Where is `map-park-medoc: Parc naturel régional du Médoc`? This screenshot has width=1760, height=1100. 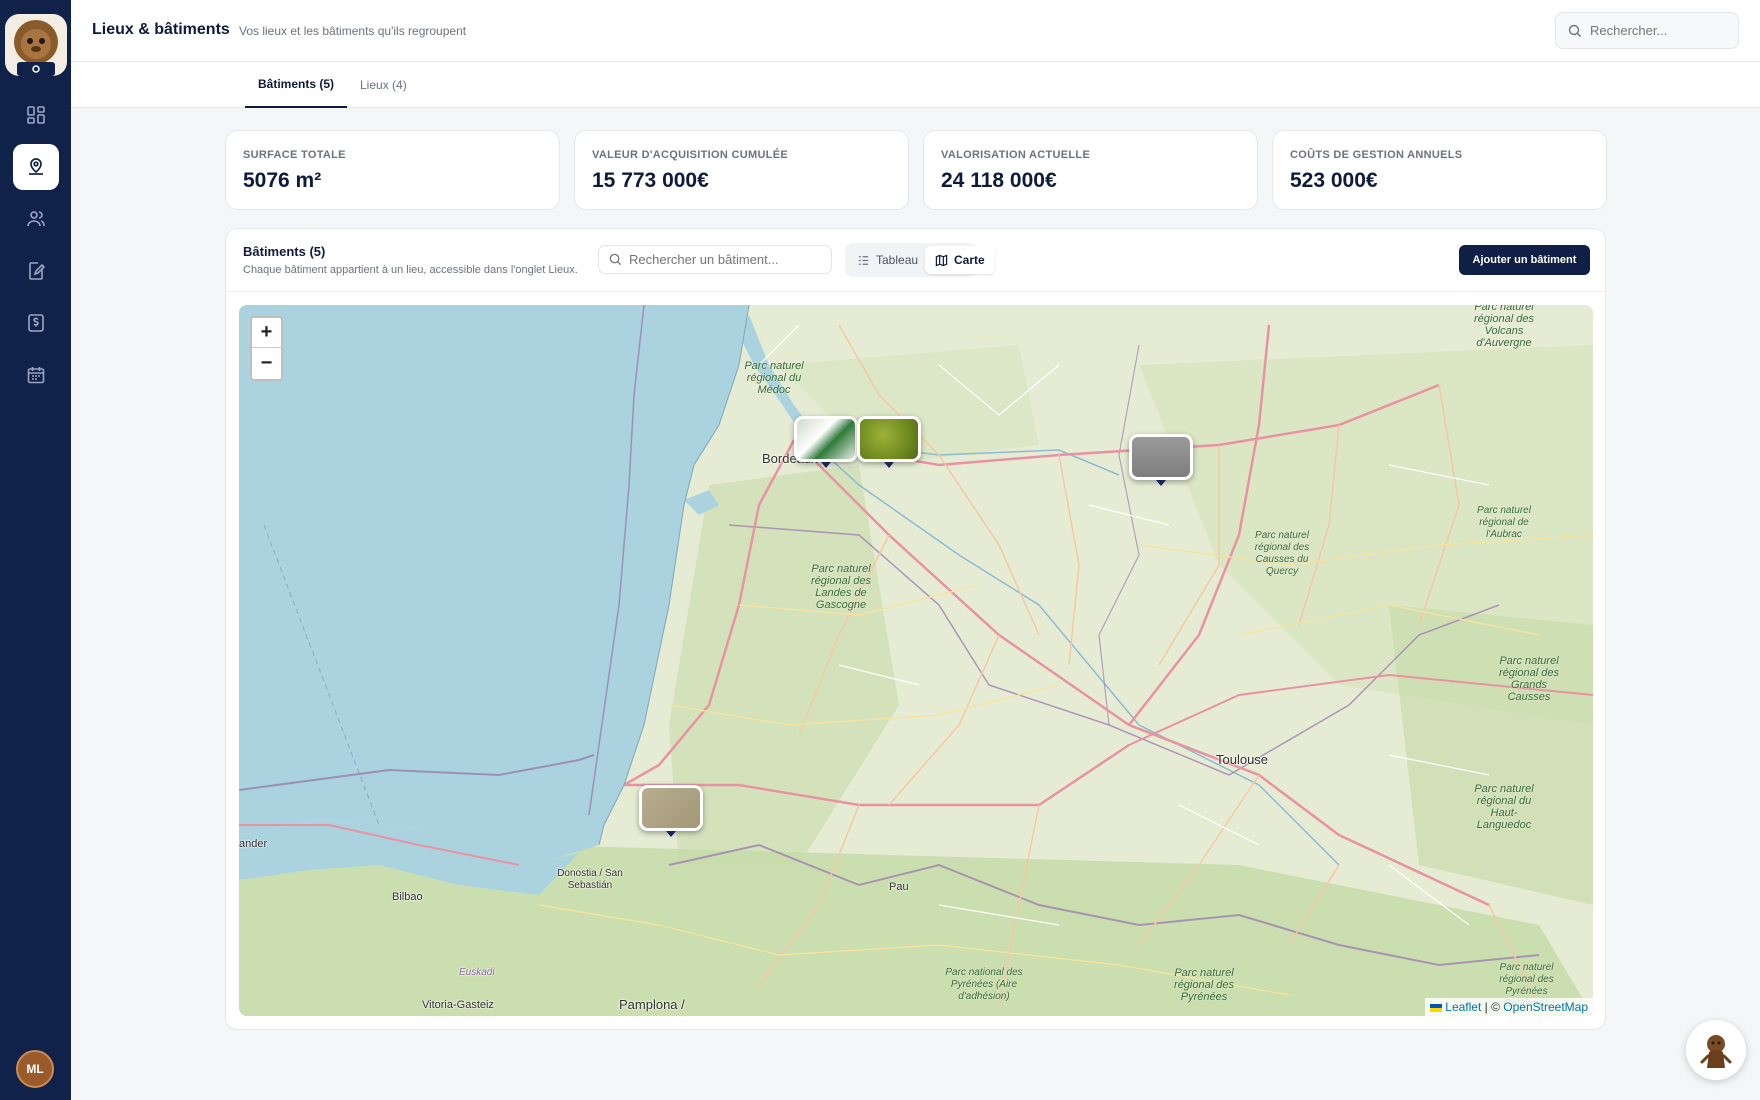
map-park-medoc: Parc naturel régional du Médoc is located at coordinates (774, 378).